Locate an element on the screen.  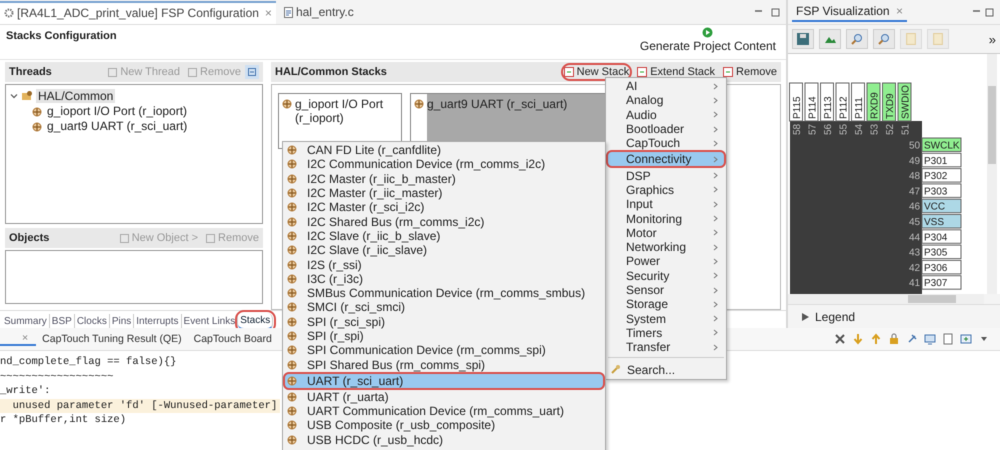
close-button: × is located at coordinates (268, 13).